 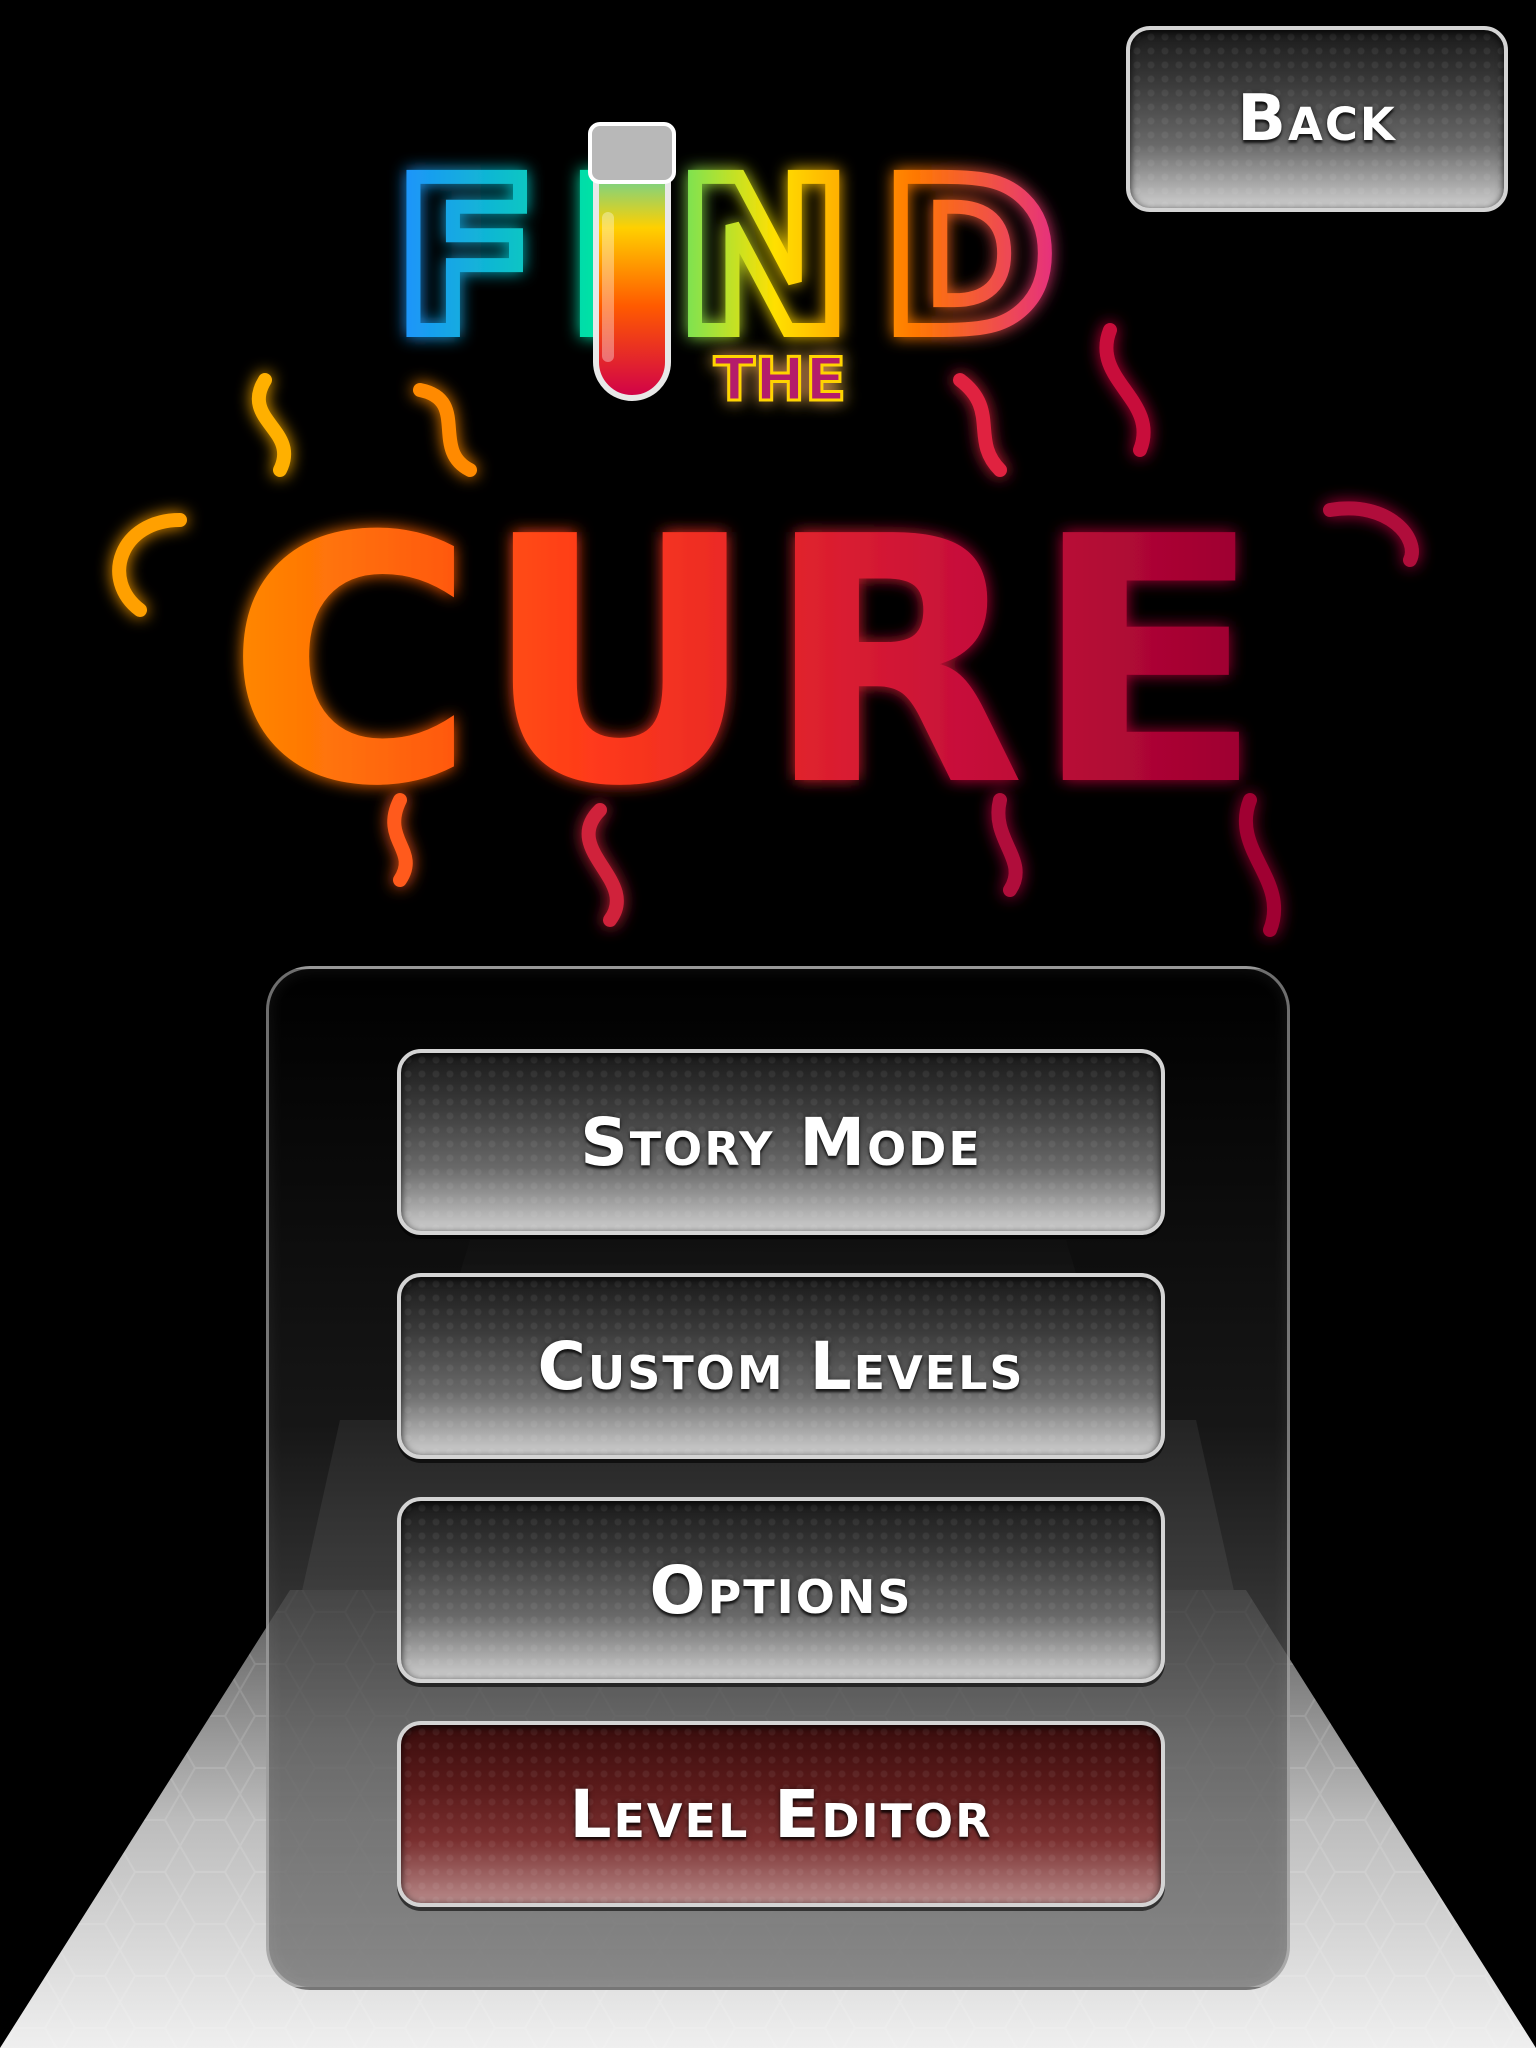 I want to click on back-button-label: Back, so click(x=1317, y=119).